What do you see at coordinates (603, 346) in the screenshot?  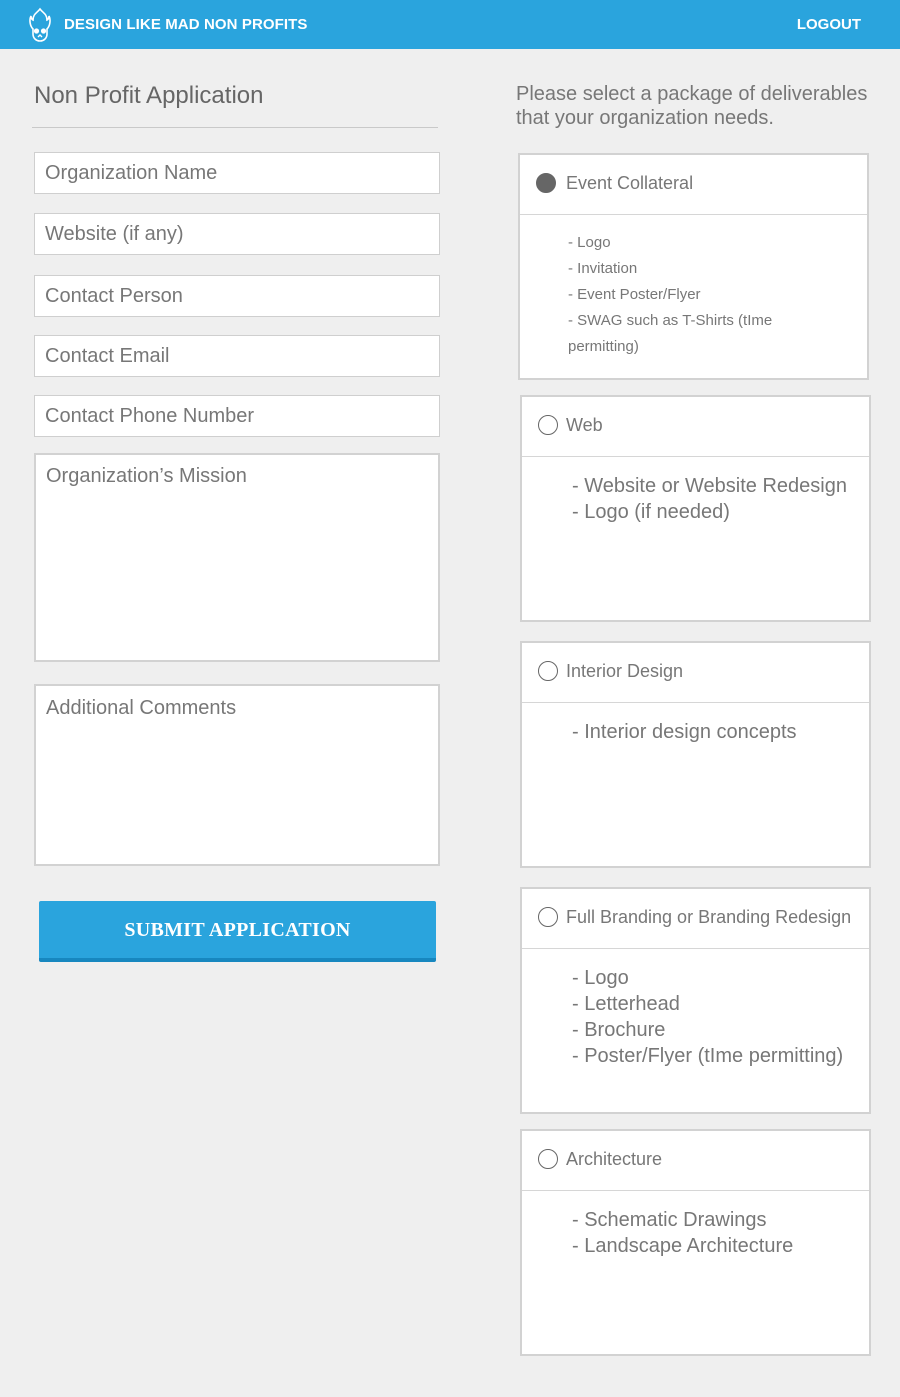 I see `deliverable-item: permitting)` at bounding box center [603, 346].